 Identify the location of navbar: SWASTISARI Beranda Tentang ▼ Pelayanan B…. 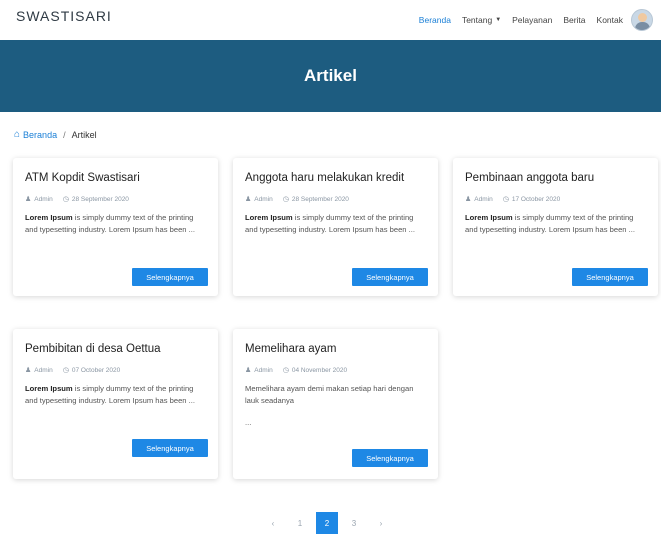
(330, 20).